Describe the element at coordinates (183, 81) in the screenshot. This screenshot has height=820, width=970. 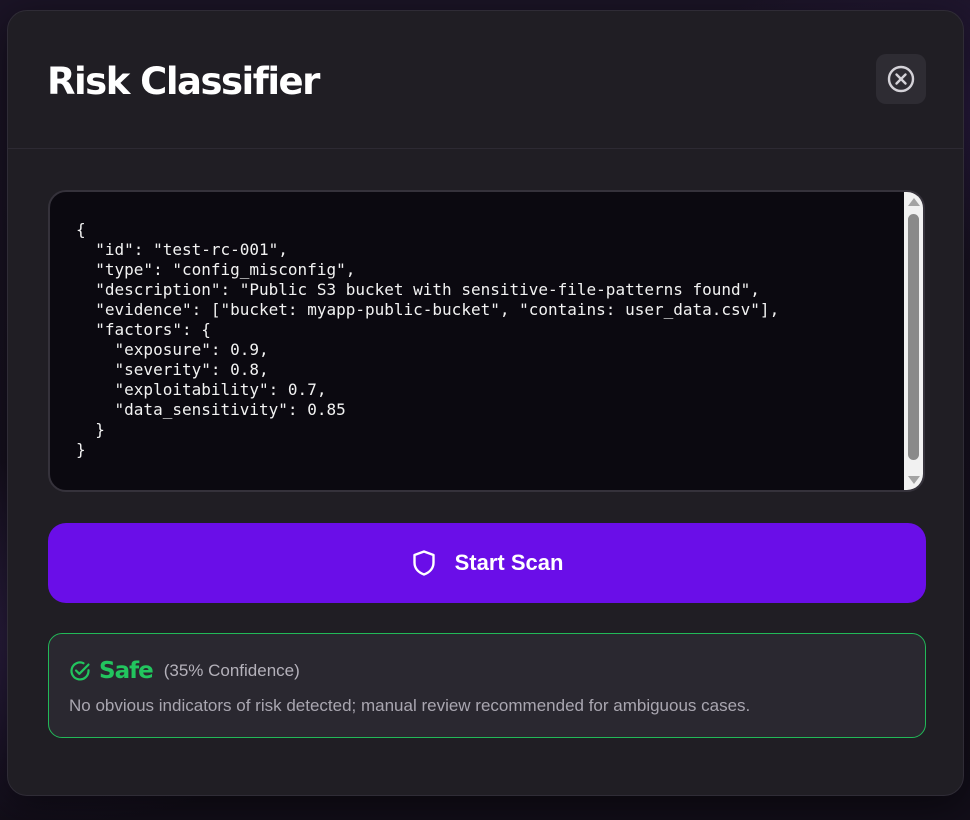
I see `modal-title: Risk Classifier` at that location.